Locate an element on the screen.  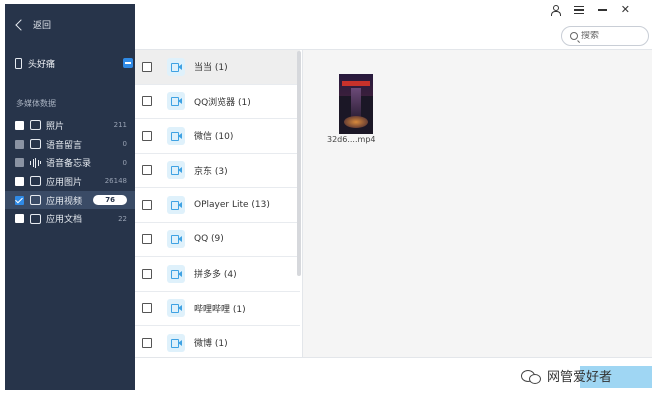
app-doc-icon is located at coordinates (35, 218).